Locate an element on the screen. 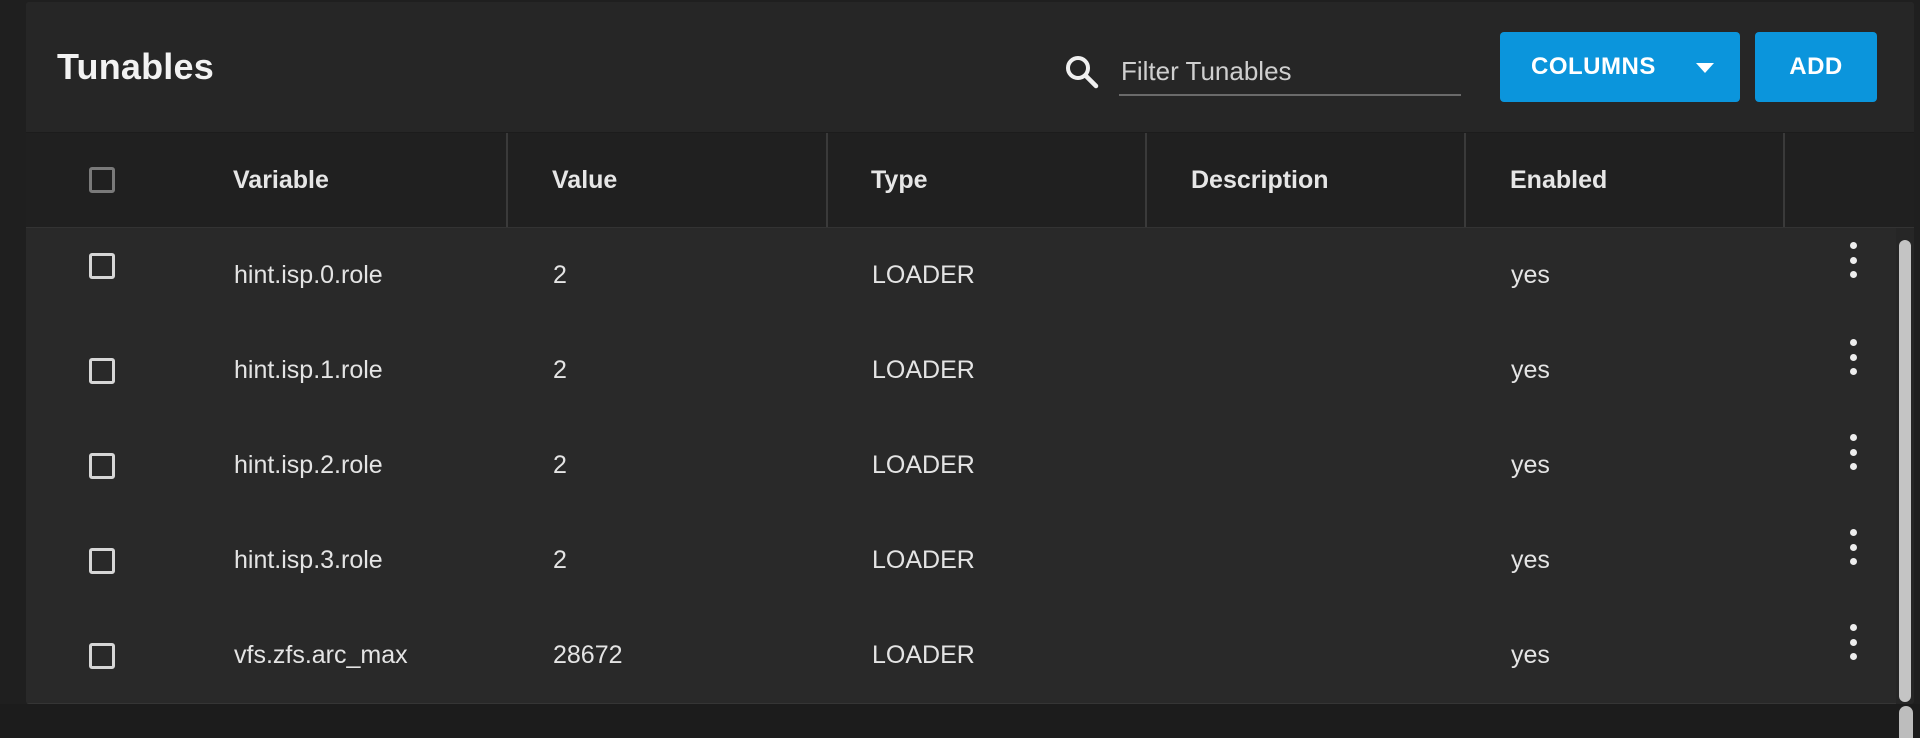 The width and height of the screenshot is (1920, 738). columns-button-label: COLUMNS is located at coordinates (1593, 66).